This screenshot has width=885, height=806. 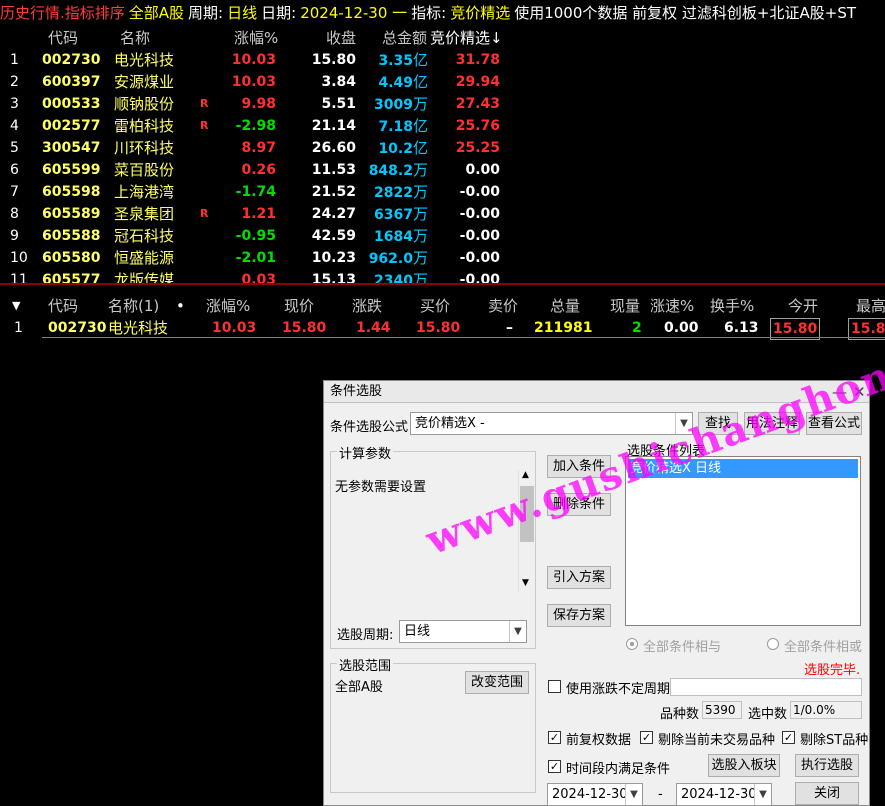 What do you see at coordinates (365, 452) in the screenshot?
I see `params-group-title: 计算参数` at bounding box center [365, 452].